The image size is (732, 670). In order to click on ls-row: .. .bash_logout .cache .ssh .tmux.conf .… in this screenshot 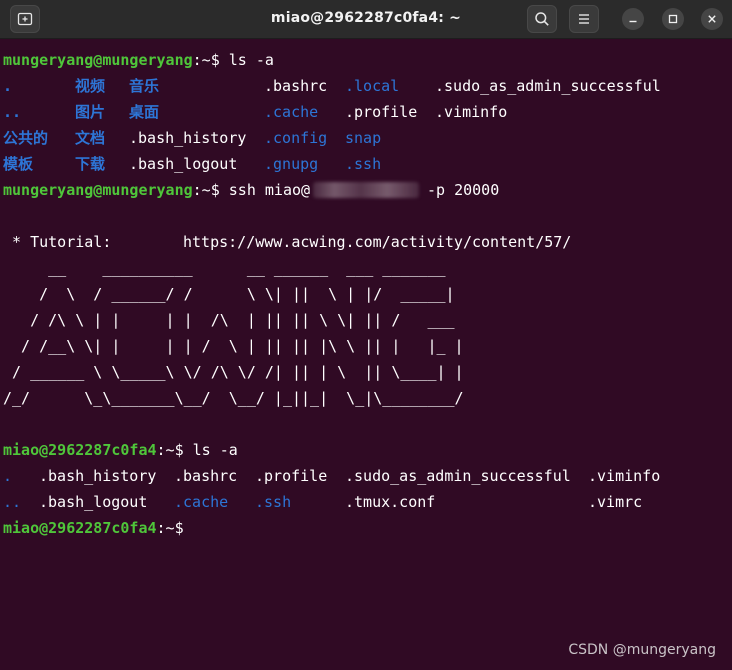, I will do `click(365, 502)`.